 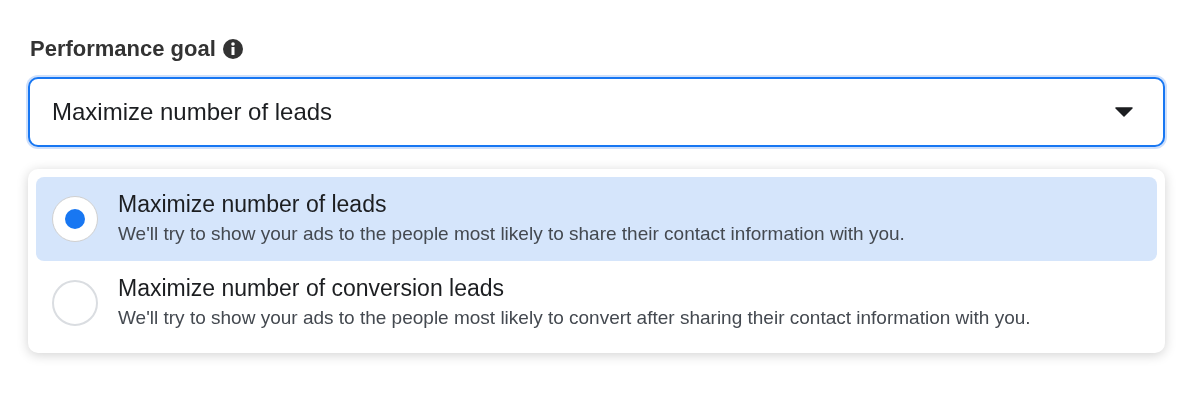 I want to click on option-description: We'll try to show your ads to the people most likely to convert after sharing their contact information with you., so click(x=574, y=318).